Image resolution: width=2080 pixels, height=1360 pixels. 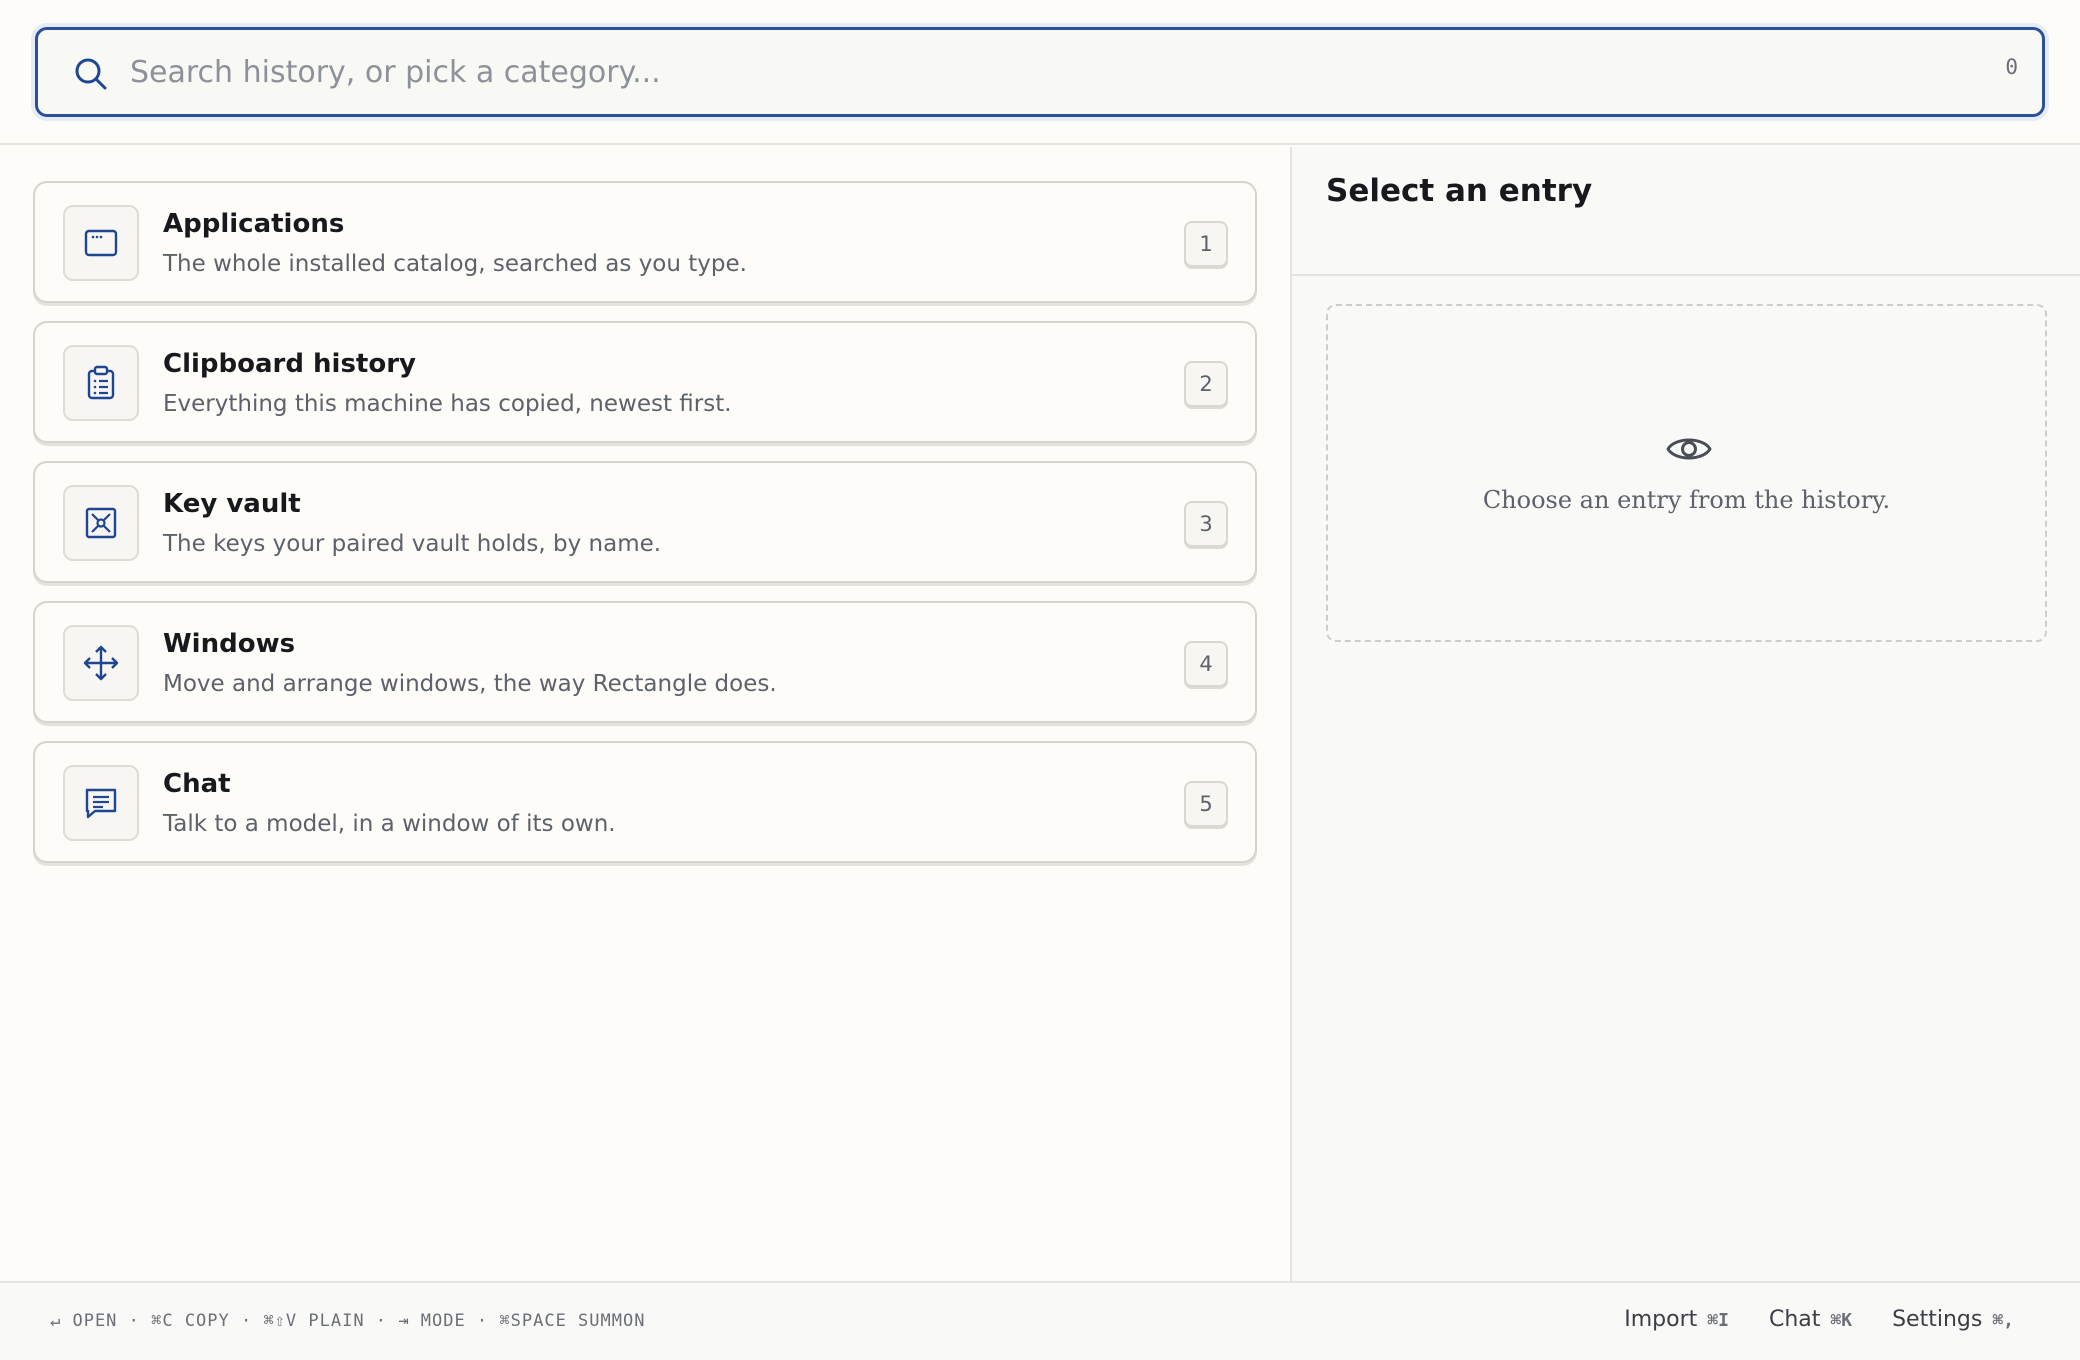 I want to click on category-title: Applications, so click(x=254, y=224).